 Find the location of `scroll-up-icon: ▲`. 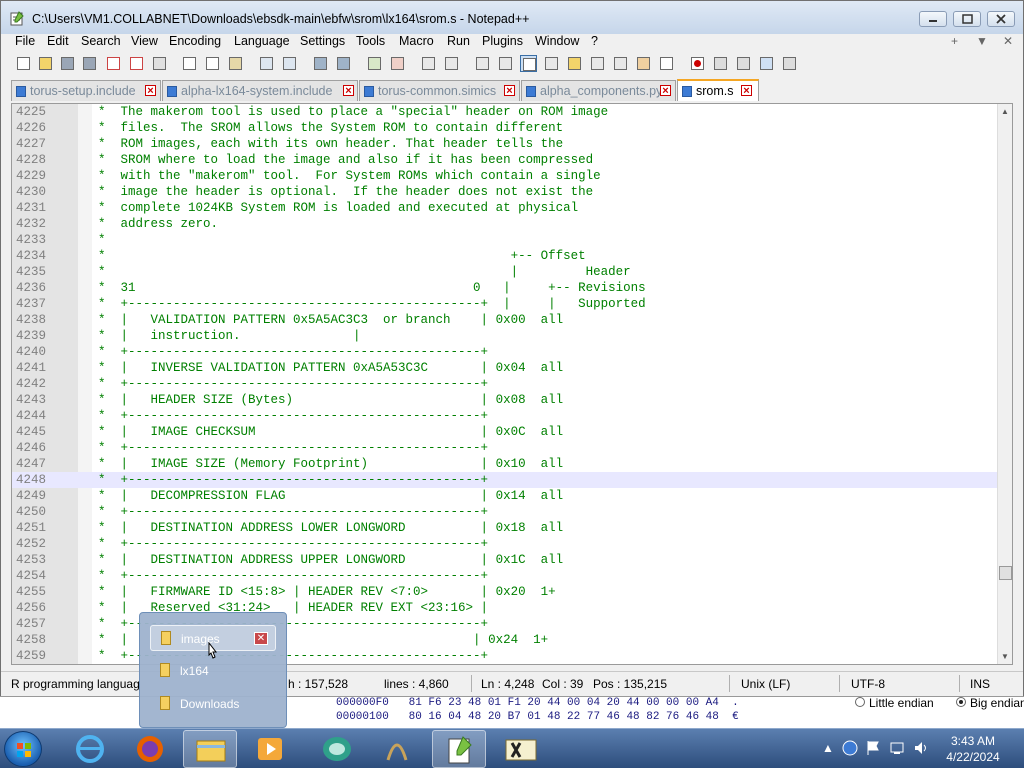

scroll-up-icon: ▲ is located at coordinates (1005, 111).